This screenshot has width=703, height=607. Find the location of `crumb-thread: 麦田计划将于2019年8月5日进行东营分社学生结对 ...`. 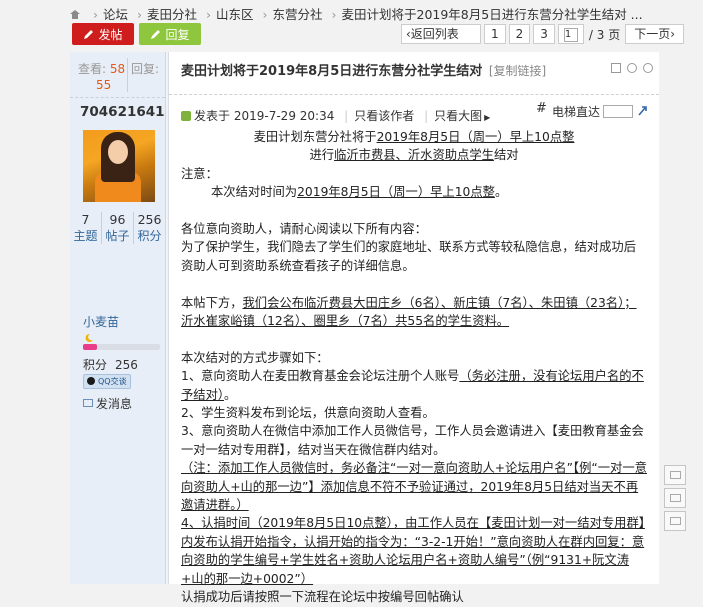

crumb-thread: 麦田计划将于2019年8月5日进行东营分社学生结对 ... is located at coordinates (491, 14).